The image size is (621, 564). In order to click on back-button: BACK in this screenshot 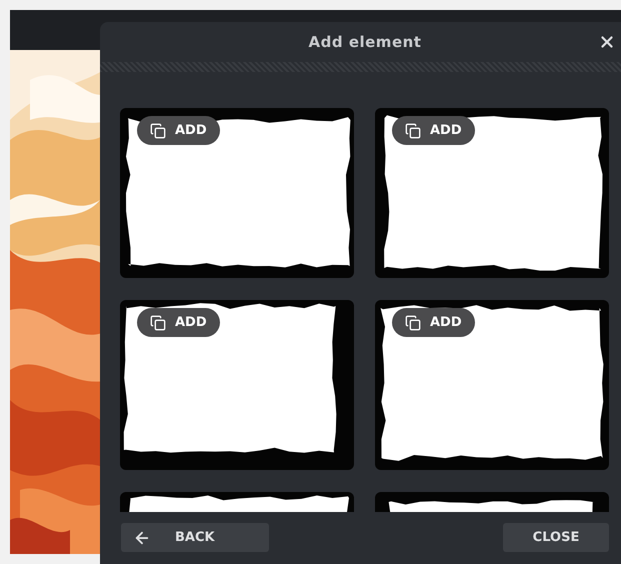, I will do `click(195, 537)`.